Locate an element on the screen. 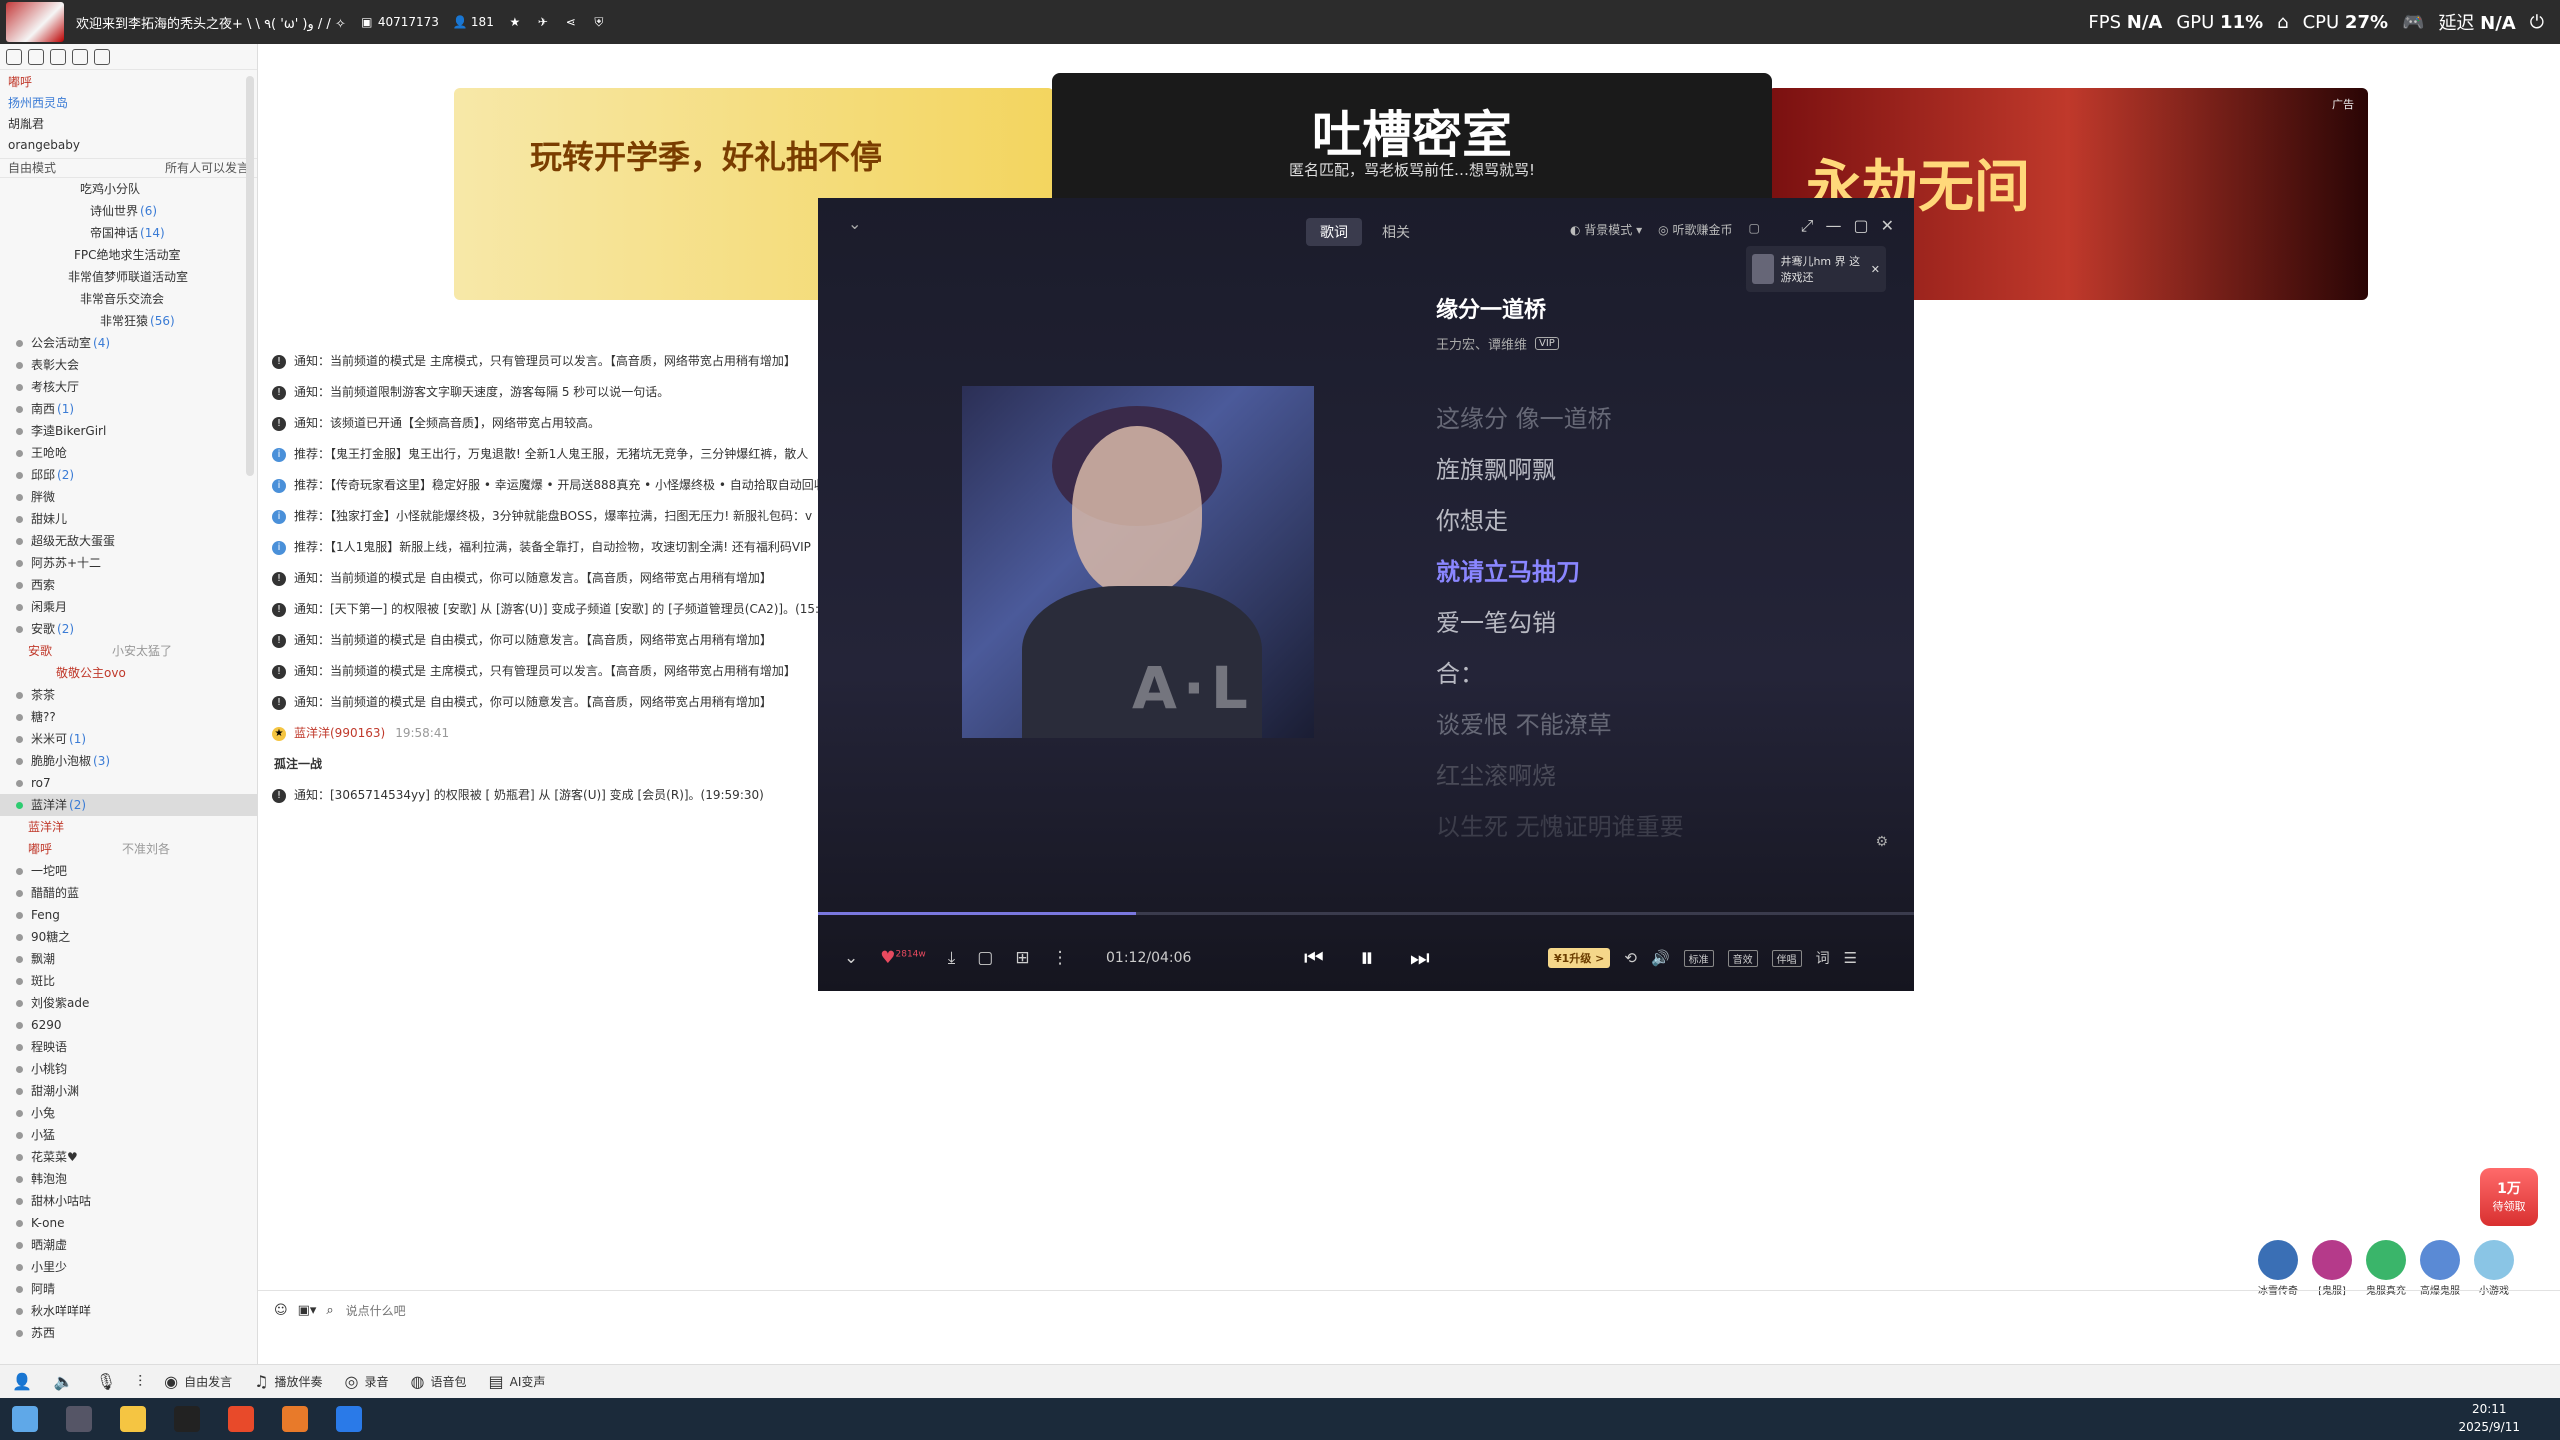 The height and width of the screenshot is (1440, 2560). channel-member: 蓝洋洋 is located at coordinates (128, 827).